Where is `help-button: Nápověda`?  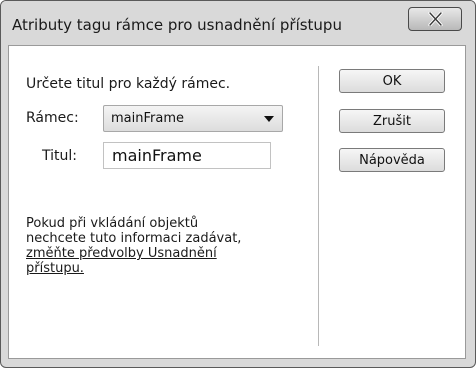 help-button: Nápověda is located at coordinates (392, 160).